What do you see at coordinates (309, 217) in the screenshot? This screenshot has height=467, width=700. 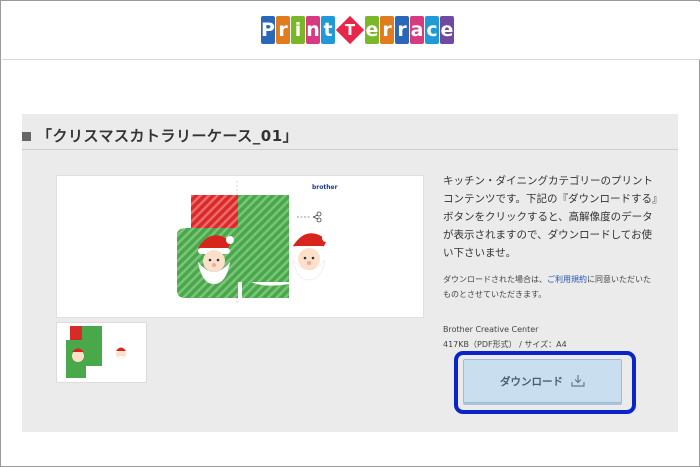 I see `scissors-icon` at bounding box center [309, 217].